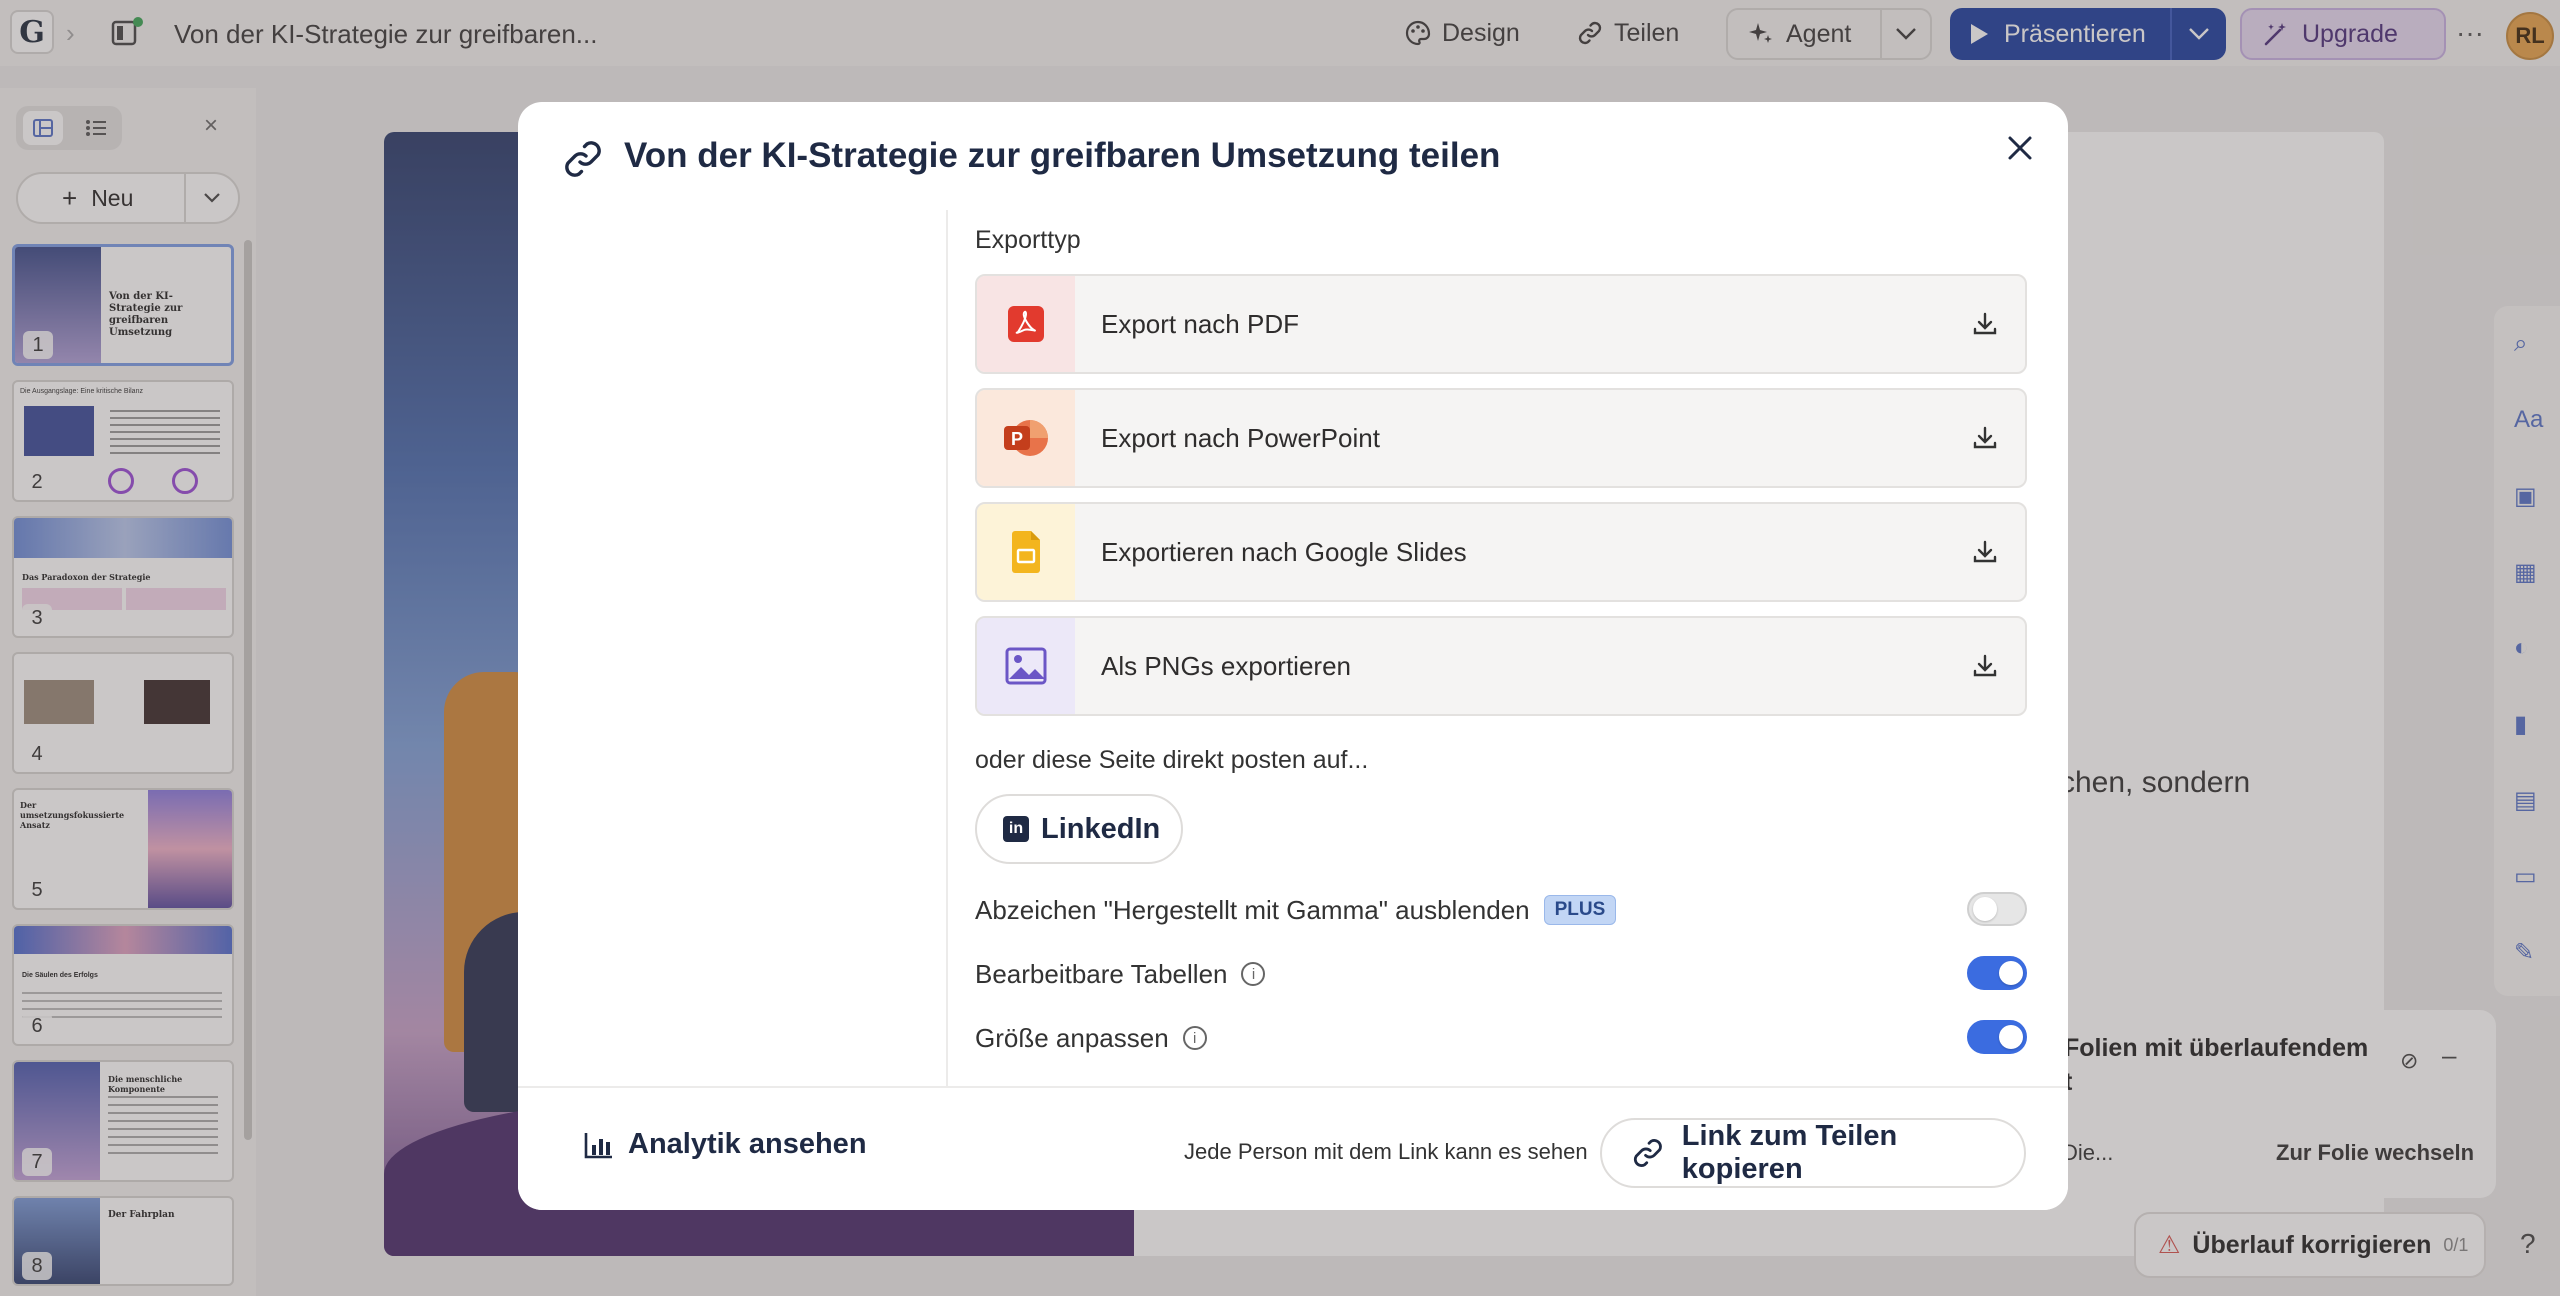 The height and width of the screenshot is (1296, 2560). I want to click on export-section-label: Exporttyp, so click(1028, 240).